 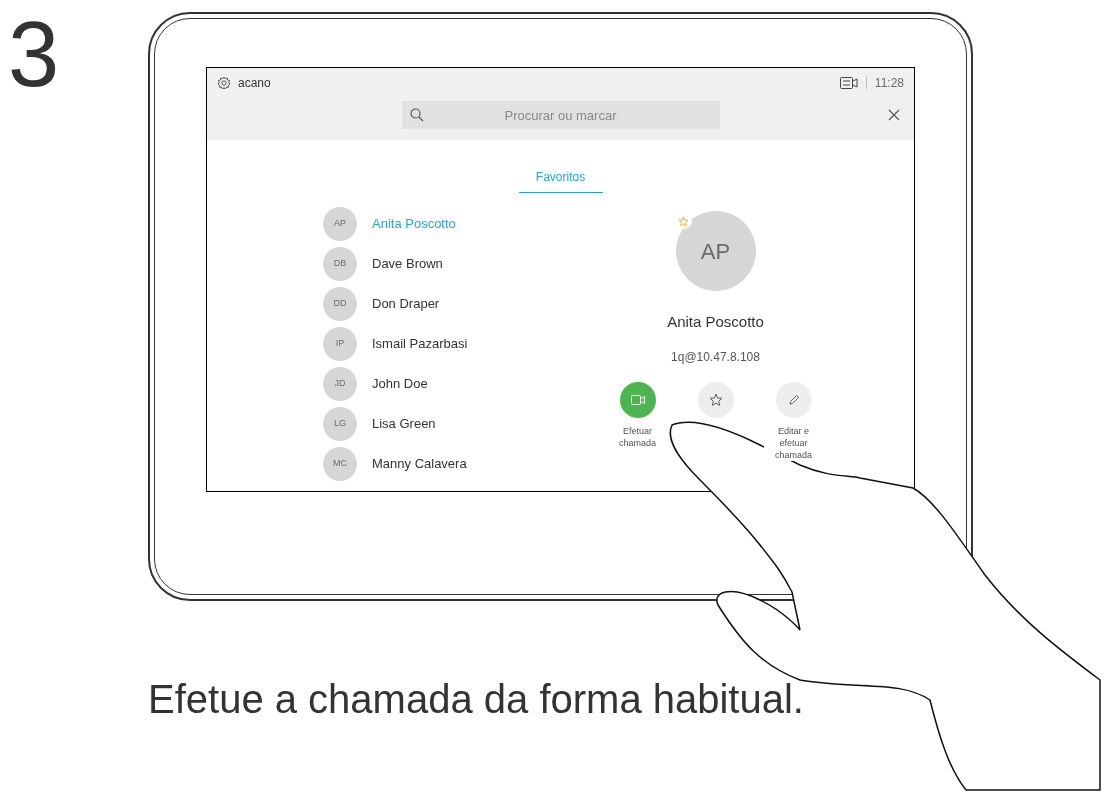 What do you see at coordinates (340, 424) in the screenshot?
I see `avatar: LG` at bounding box center [340, 424].